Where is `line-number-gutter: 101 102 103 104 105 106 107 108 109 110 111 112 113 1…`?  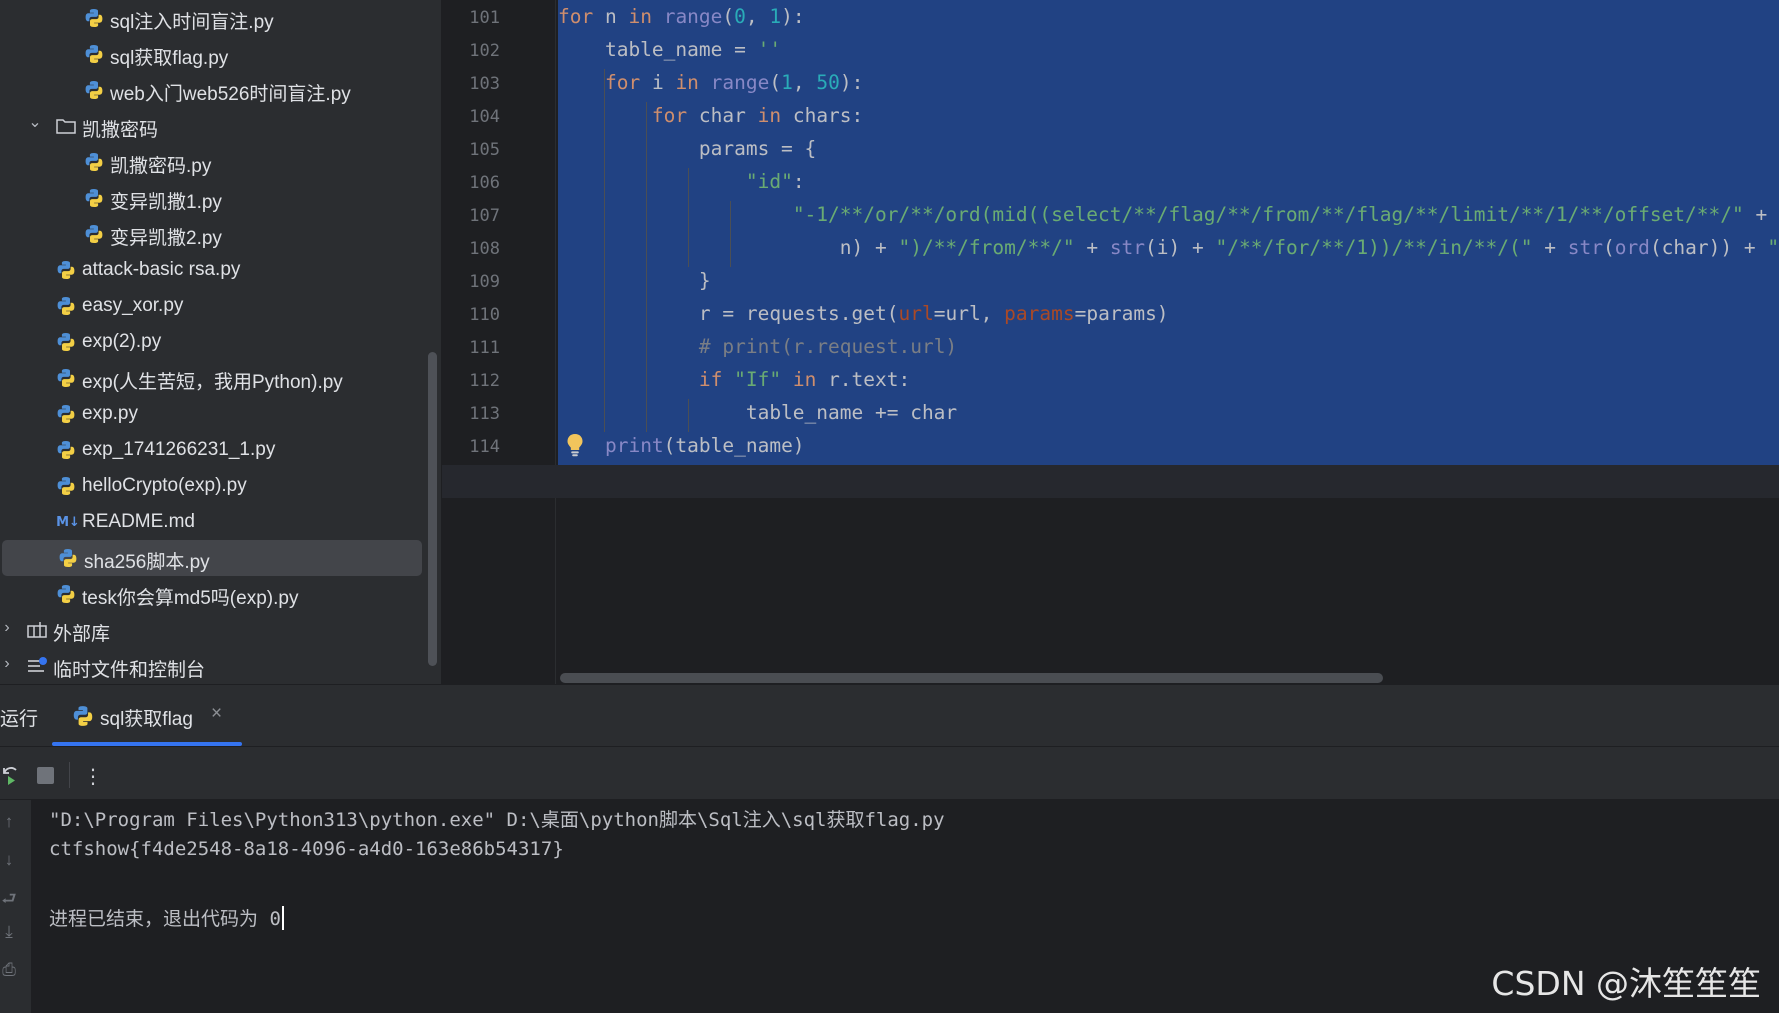
line-number-gutter: 101 102 103 104 105 106 107 108 109 110 111 112 113 1… is located at coordinates (499, 342).